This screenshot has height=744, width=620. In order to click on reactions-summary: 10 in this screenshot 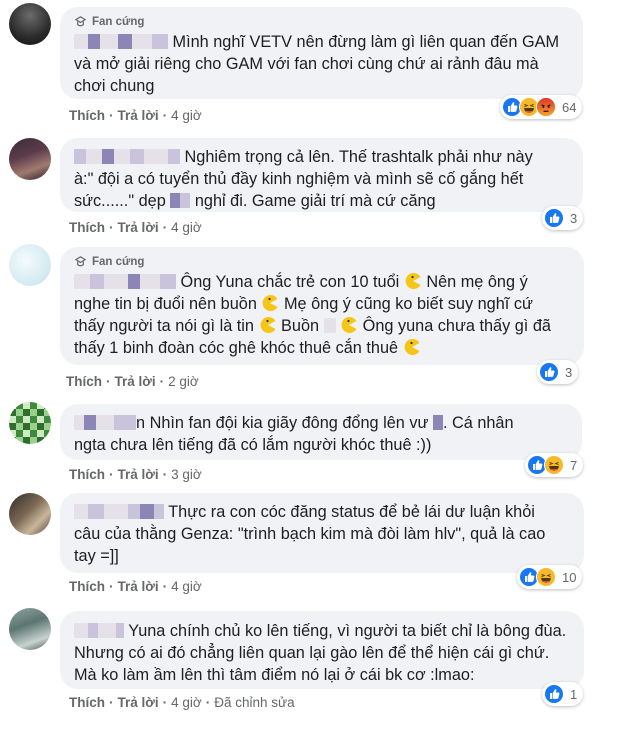, I will do `click(550, 577)`.